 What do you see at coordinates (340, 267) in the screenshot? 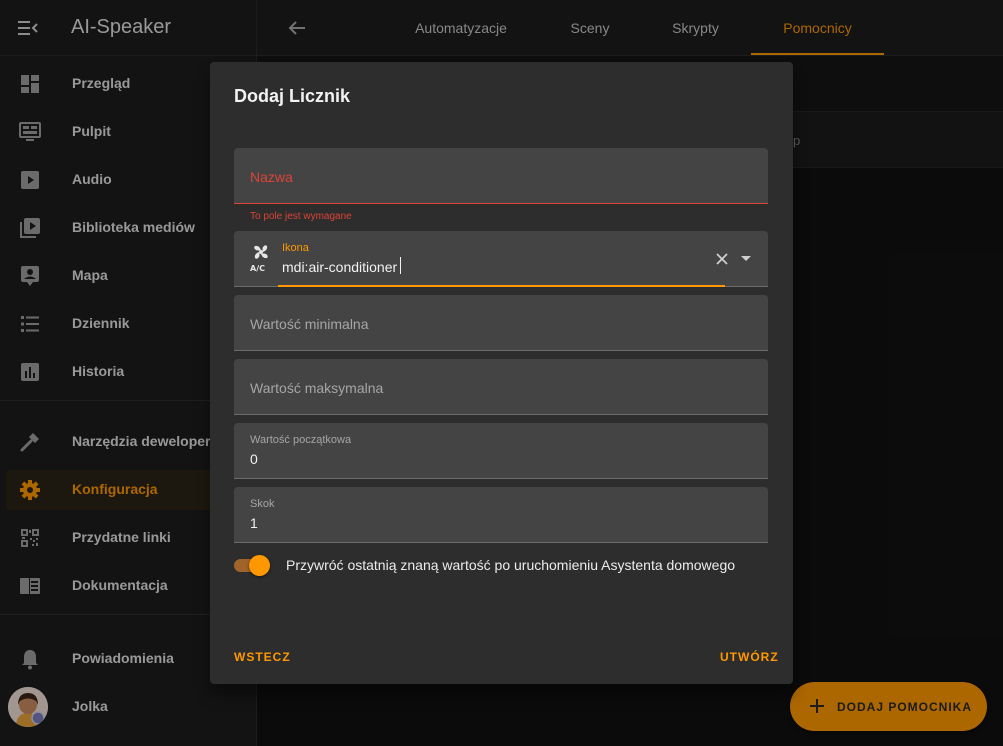
I see `icon-field-value: mdi:air-conditioner` at bounding box center [340, 267].